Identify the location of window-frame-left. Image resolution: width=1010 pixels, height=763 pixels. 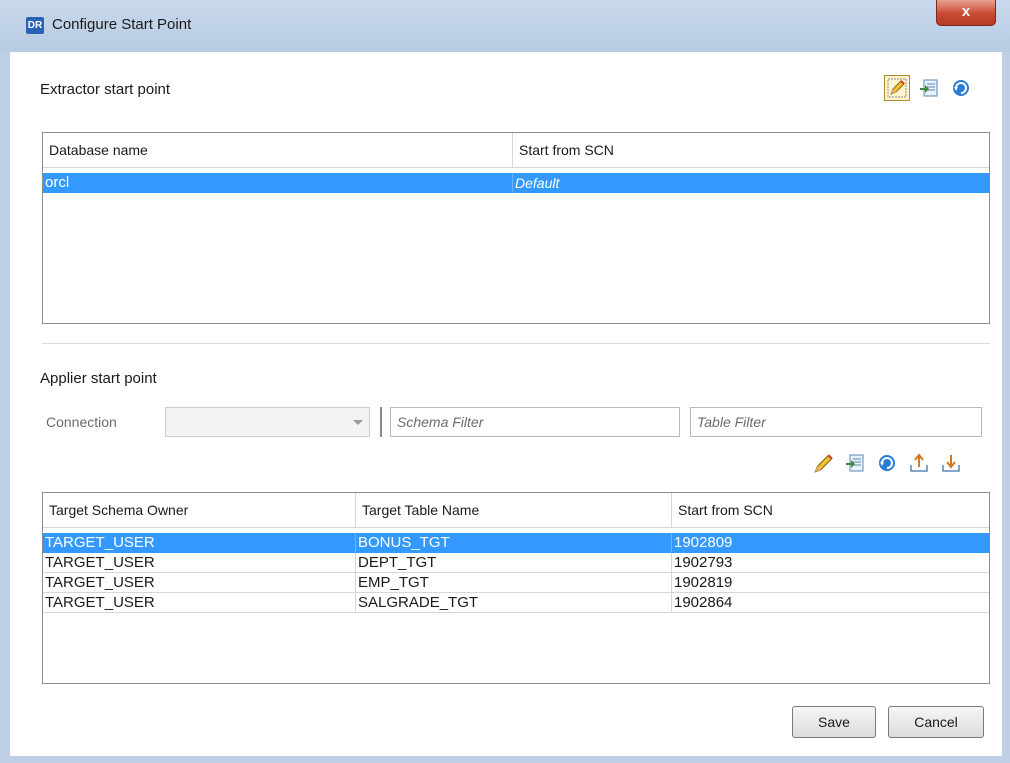
(5, 407).